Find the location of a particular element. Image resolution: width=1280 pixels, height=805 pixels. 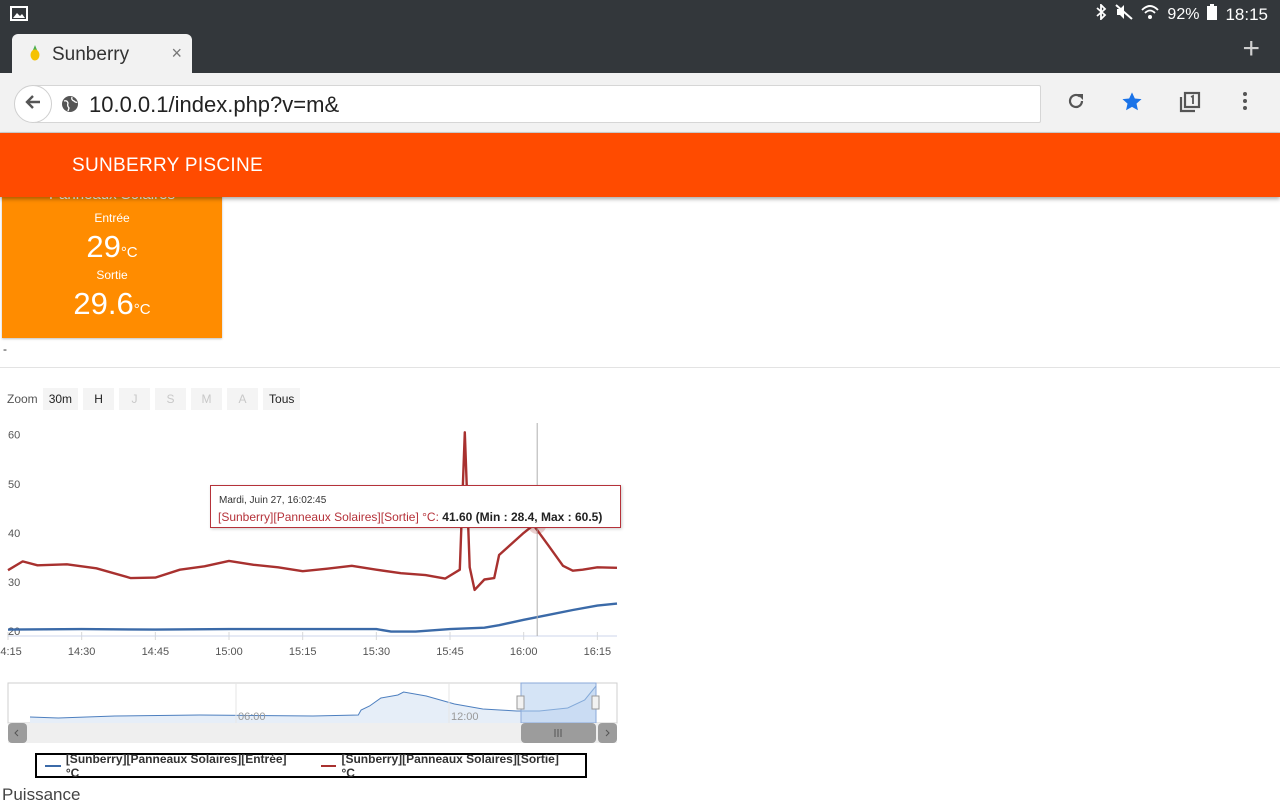

system-status-bar: 92% 18:15 is located at coordinates (640, 14).